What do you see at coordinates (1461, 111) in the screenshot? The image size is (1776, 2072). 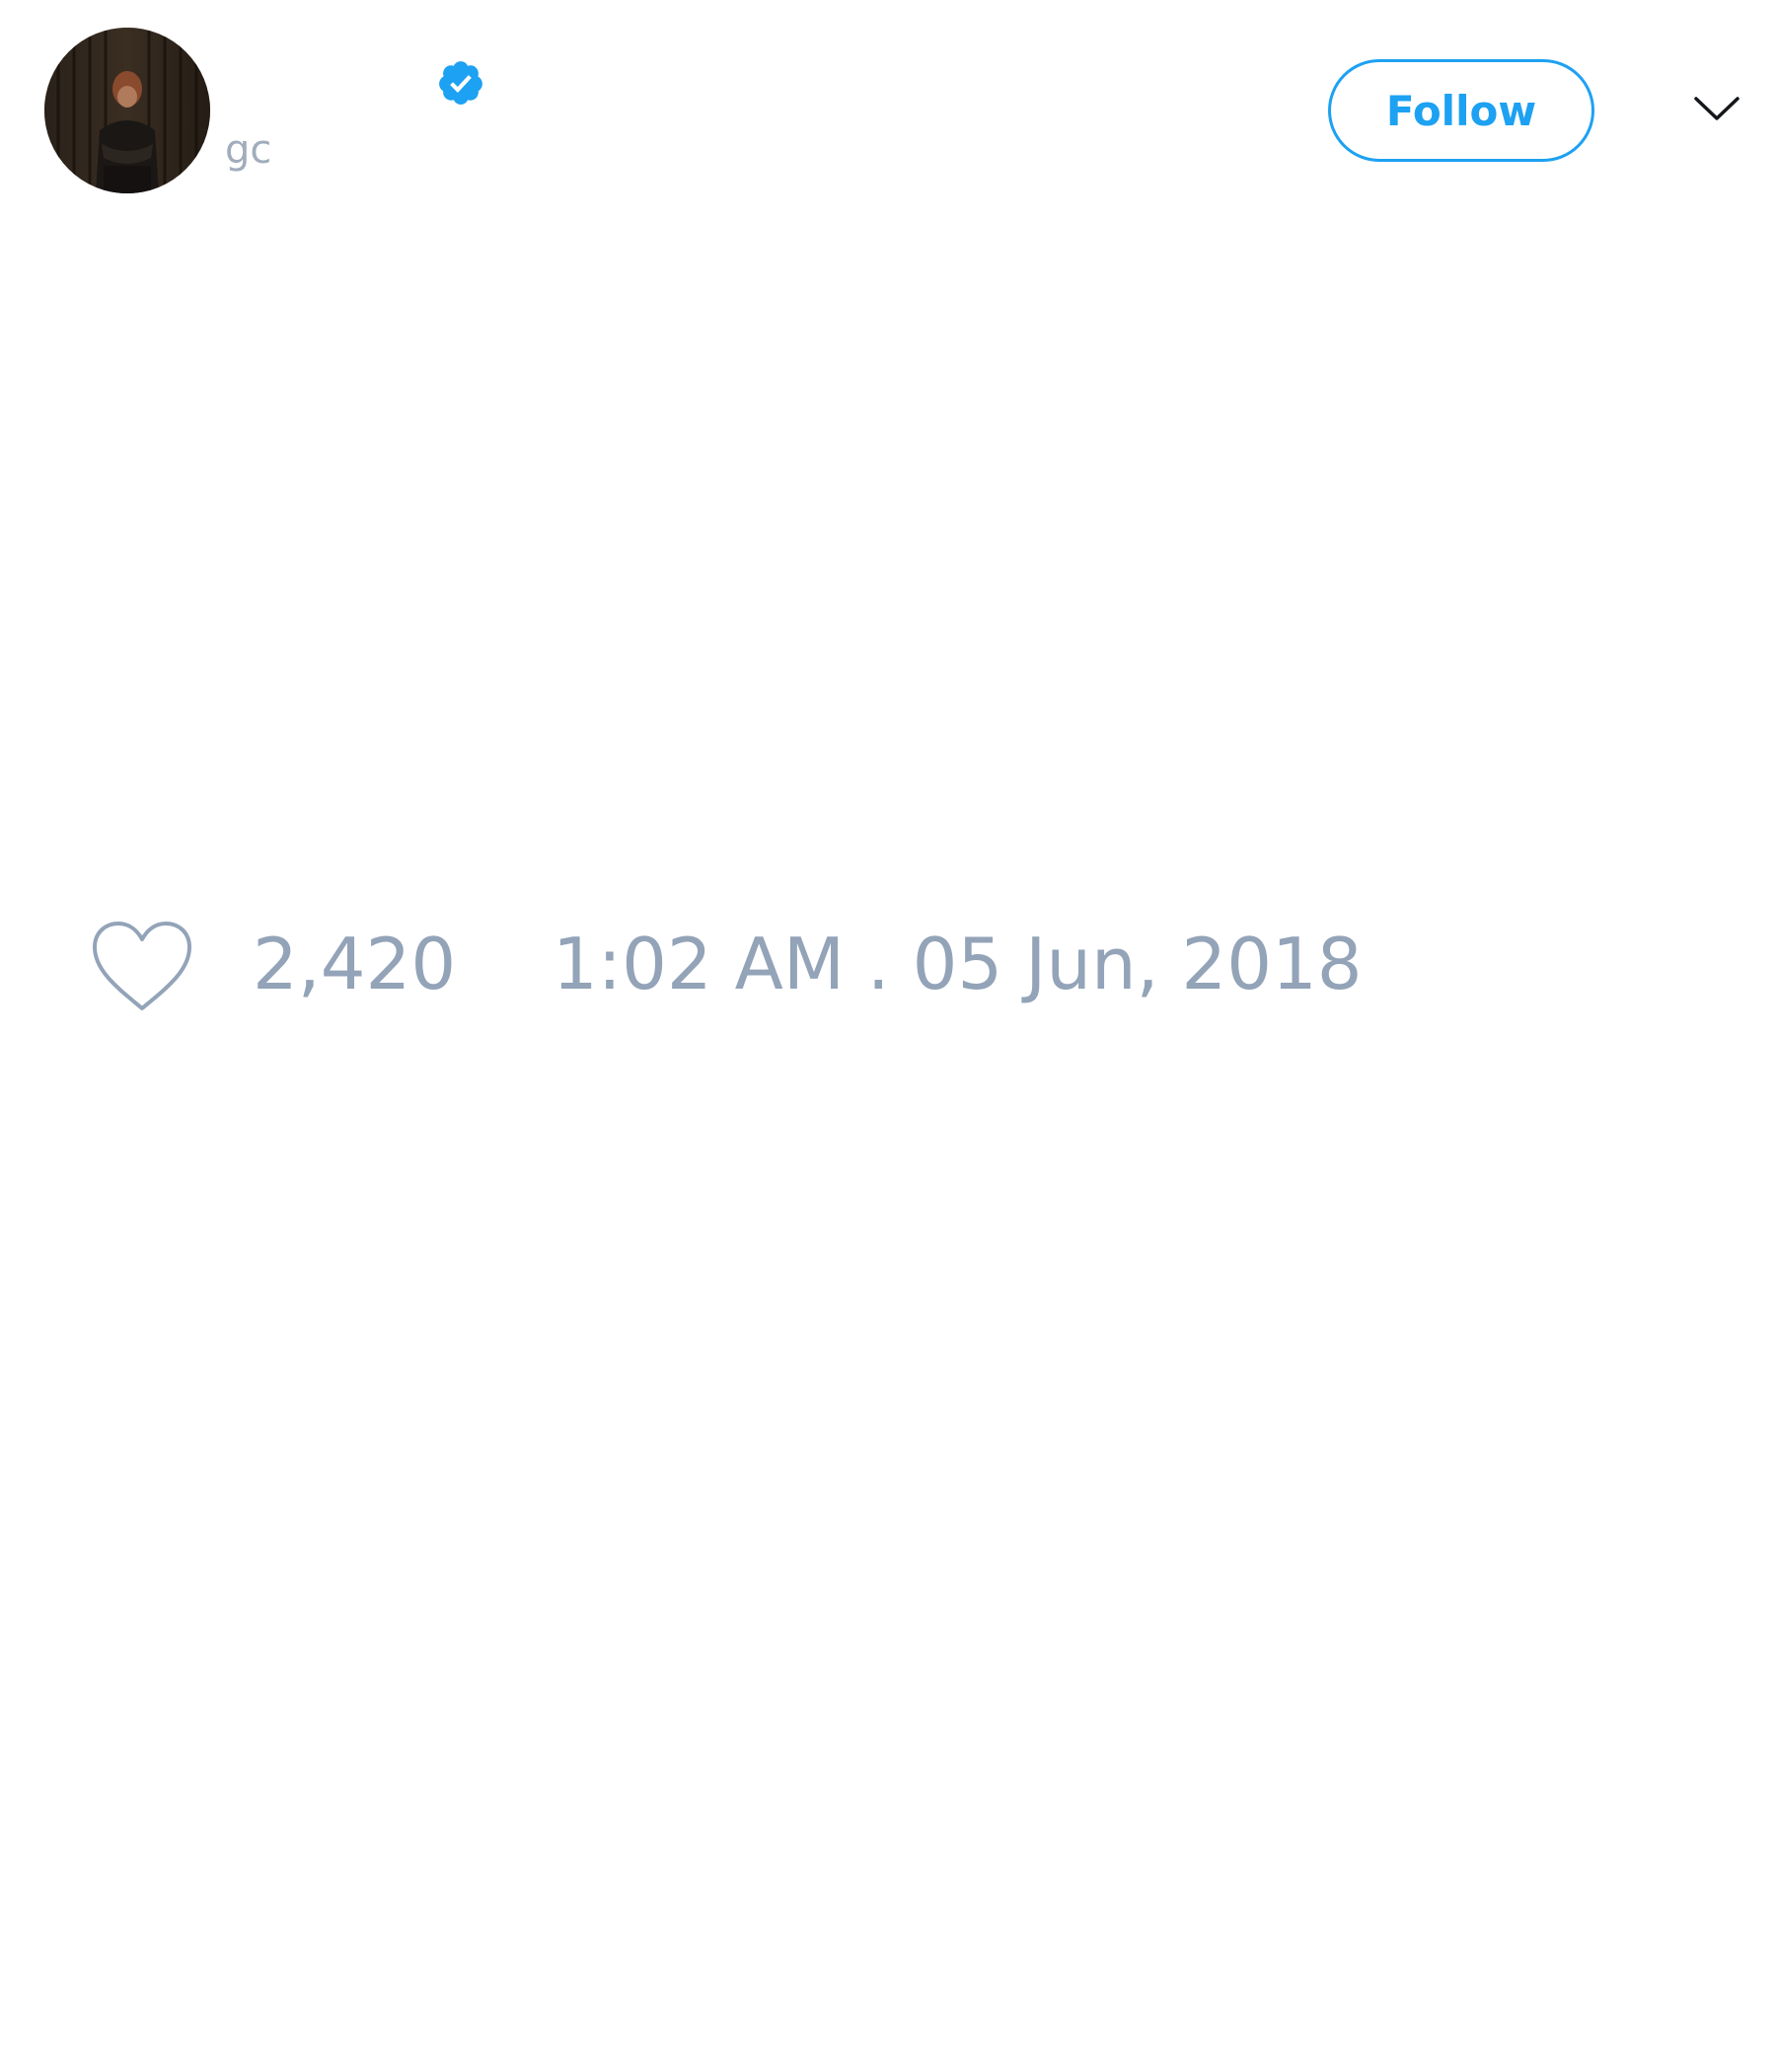 I see `follow-button: Follow` at bounding box center [1461, 111].